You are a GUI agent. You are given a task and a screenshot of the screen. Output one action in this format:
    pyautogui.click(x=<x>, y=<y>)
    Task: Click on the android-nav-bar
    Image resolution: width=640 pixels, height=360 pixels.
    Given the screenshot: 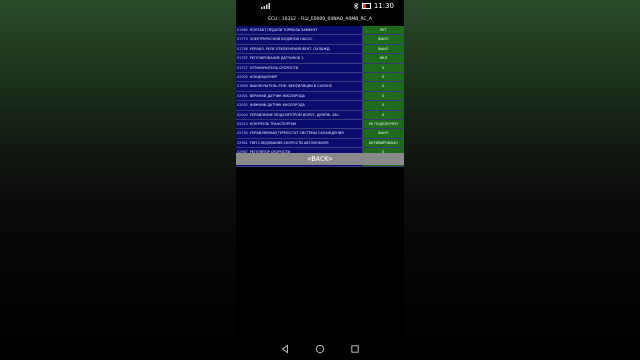 What is the action you would take?
    pyautogui.click(x=320, y=350)
    